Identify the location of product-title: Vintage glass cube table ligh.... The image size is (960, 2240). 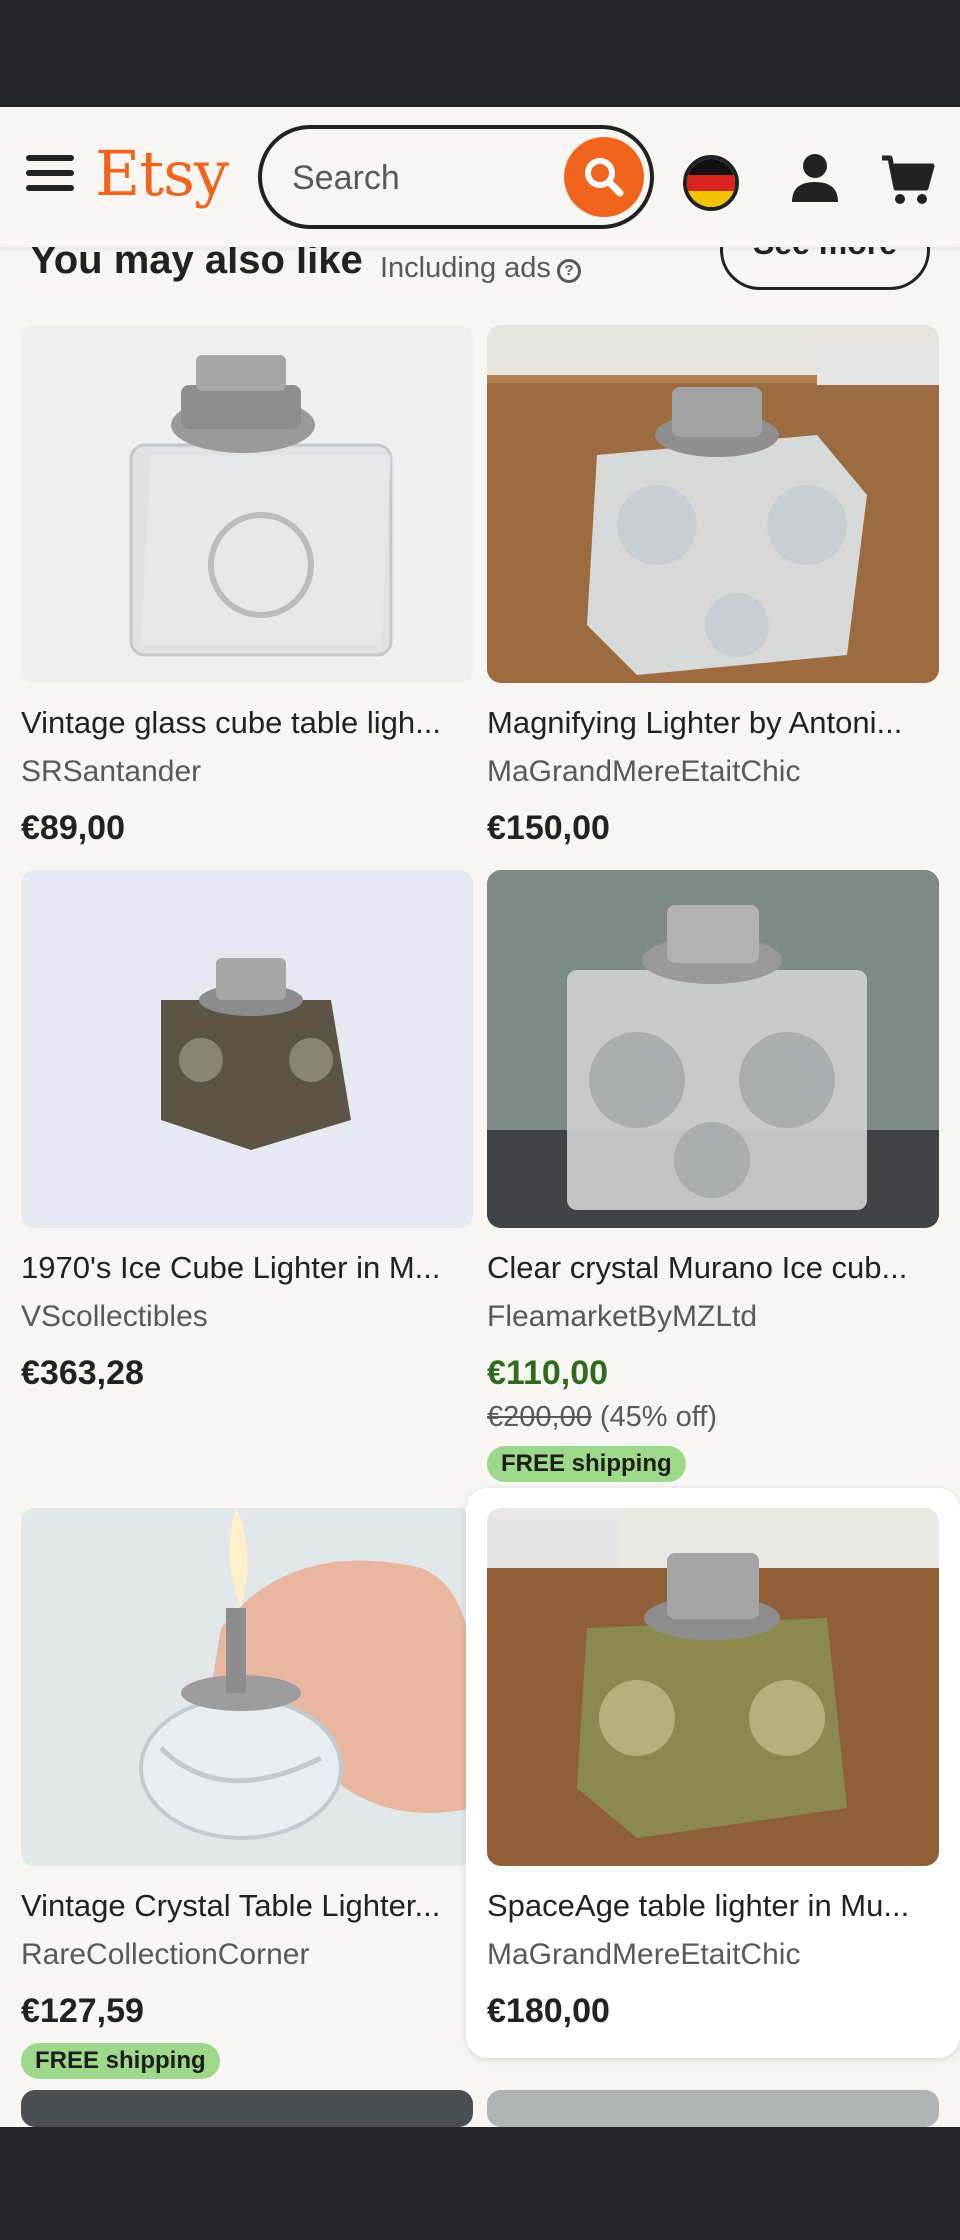
(247, 723).